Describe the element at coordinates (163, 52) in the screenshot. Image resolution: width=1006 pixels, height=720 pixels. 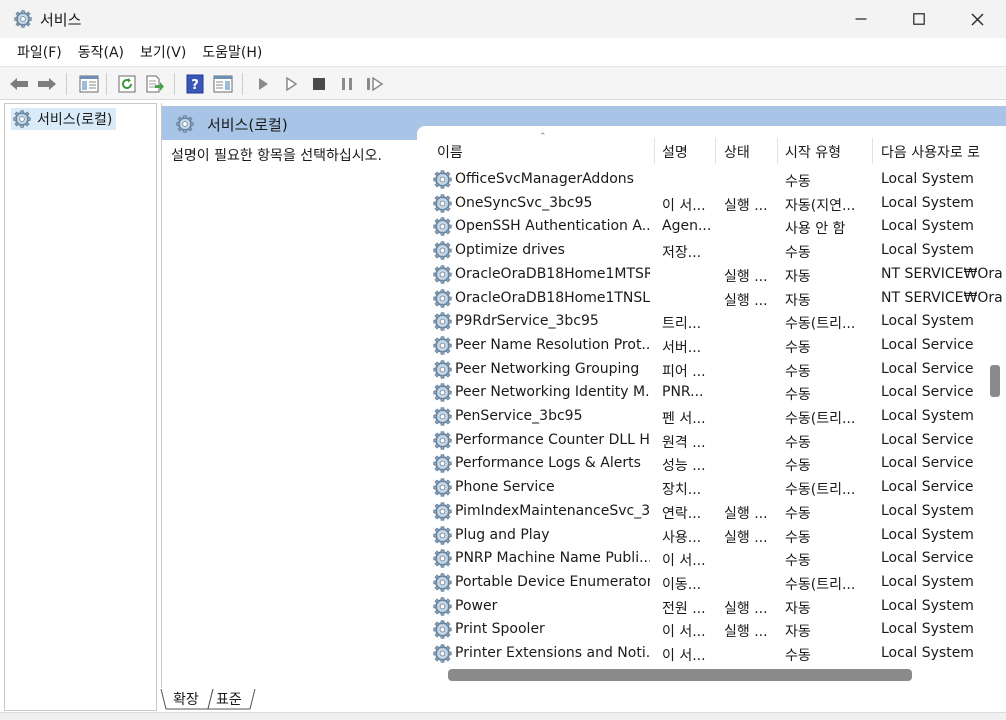
I see `menu-view: 보기(V)` at that location.